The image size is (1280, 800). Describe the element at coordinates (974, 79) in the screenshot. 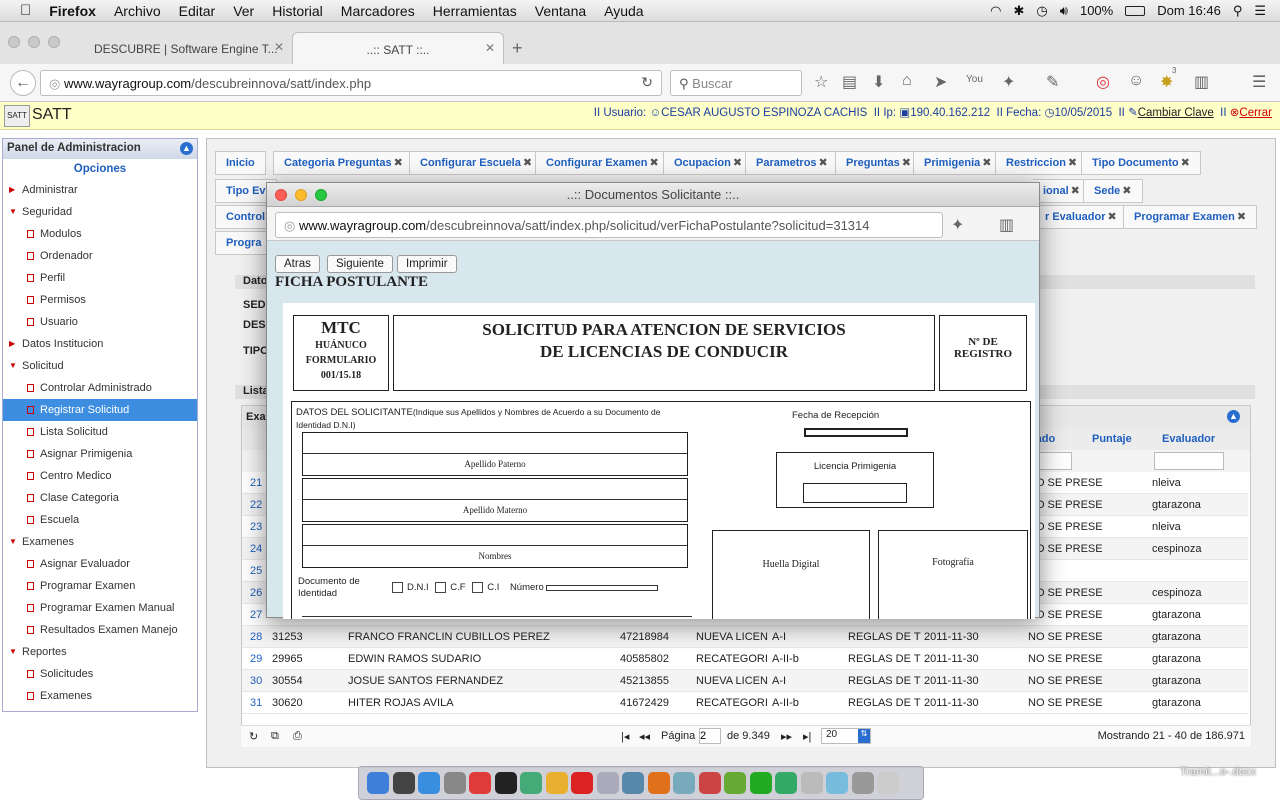

I see `youtube-icon: You` at that location.